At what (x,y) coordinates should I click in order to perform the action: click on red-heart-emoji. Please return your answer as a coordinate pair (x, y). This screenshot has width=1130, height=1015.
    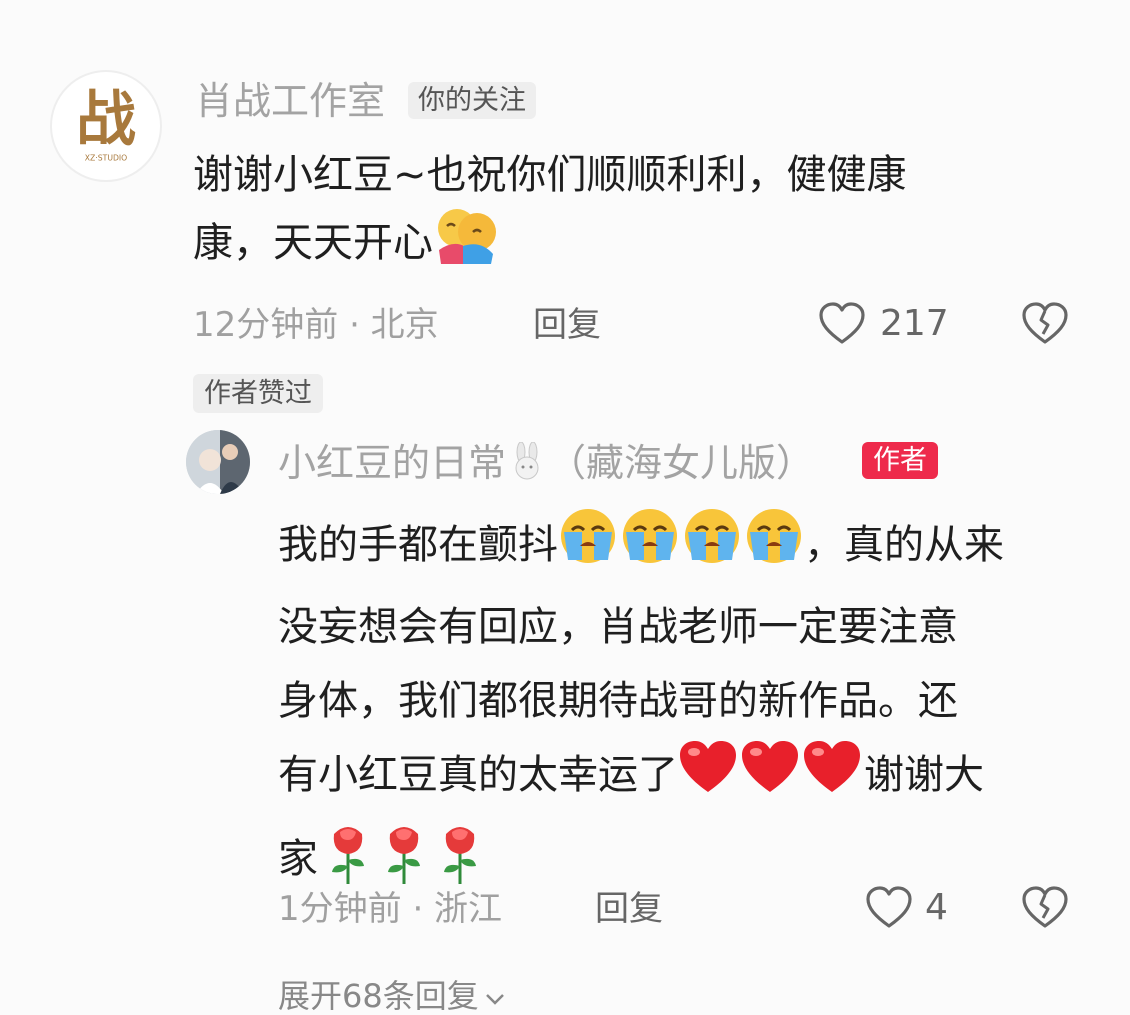
    Looking at the image, I should click on (771, 779).